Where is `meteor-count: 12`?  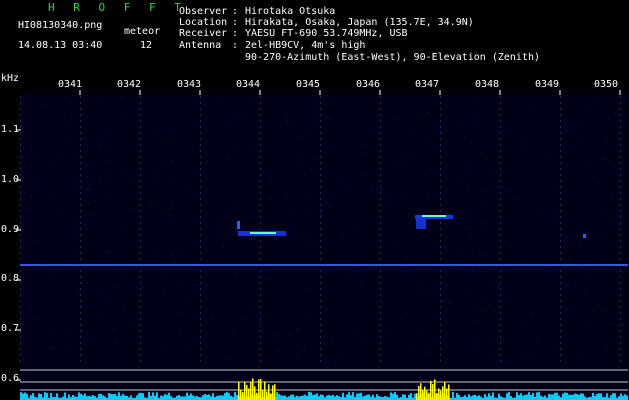 meteor-count: 12 is located at coordinates (146, 45).